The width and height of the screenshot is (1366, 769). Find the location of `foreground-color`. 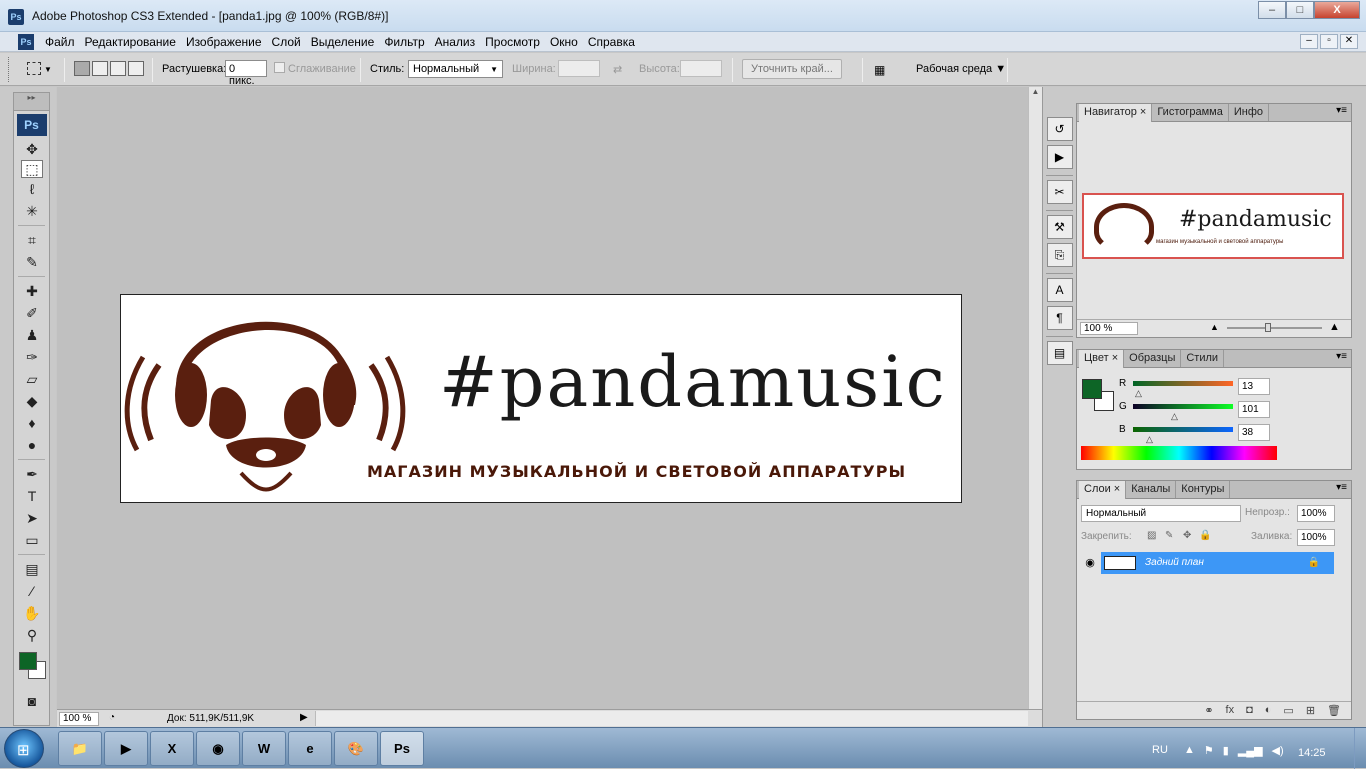

foreground-color is located at coordinates (28, 661).